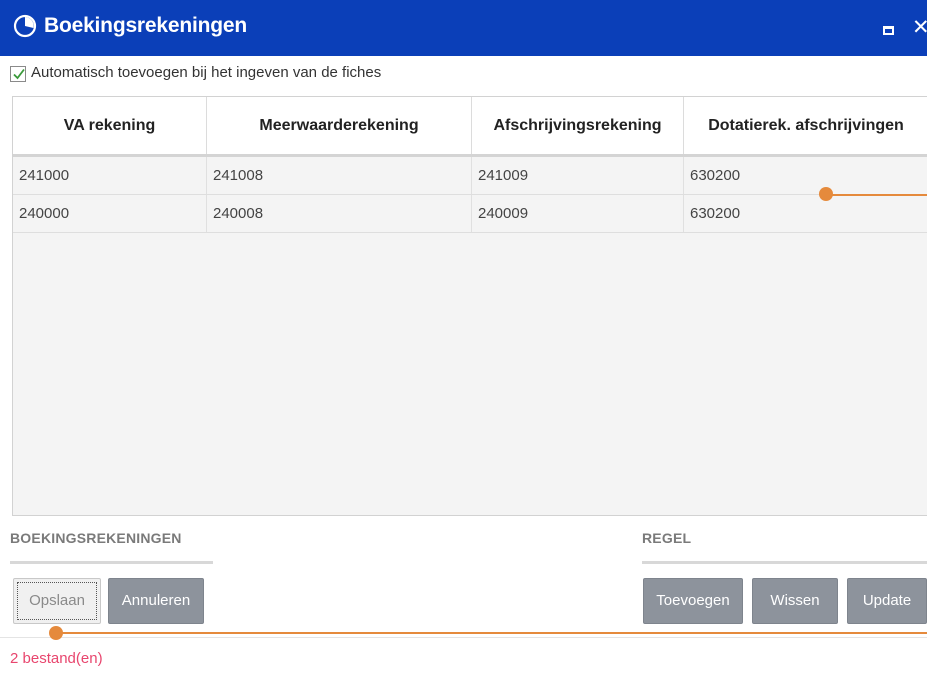 This screenshot has height=675, width=927. What do you see at coordinates (805, 125) in the screenshot?
I see `column-header-dotatierek: Dotatierek. afschrijvingen` at bounding box center [805, 125].